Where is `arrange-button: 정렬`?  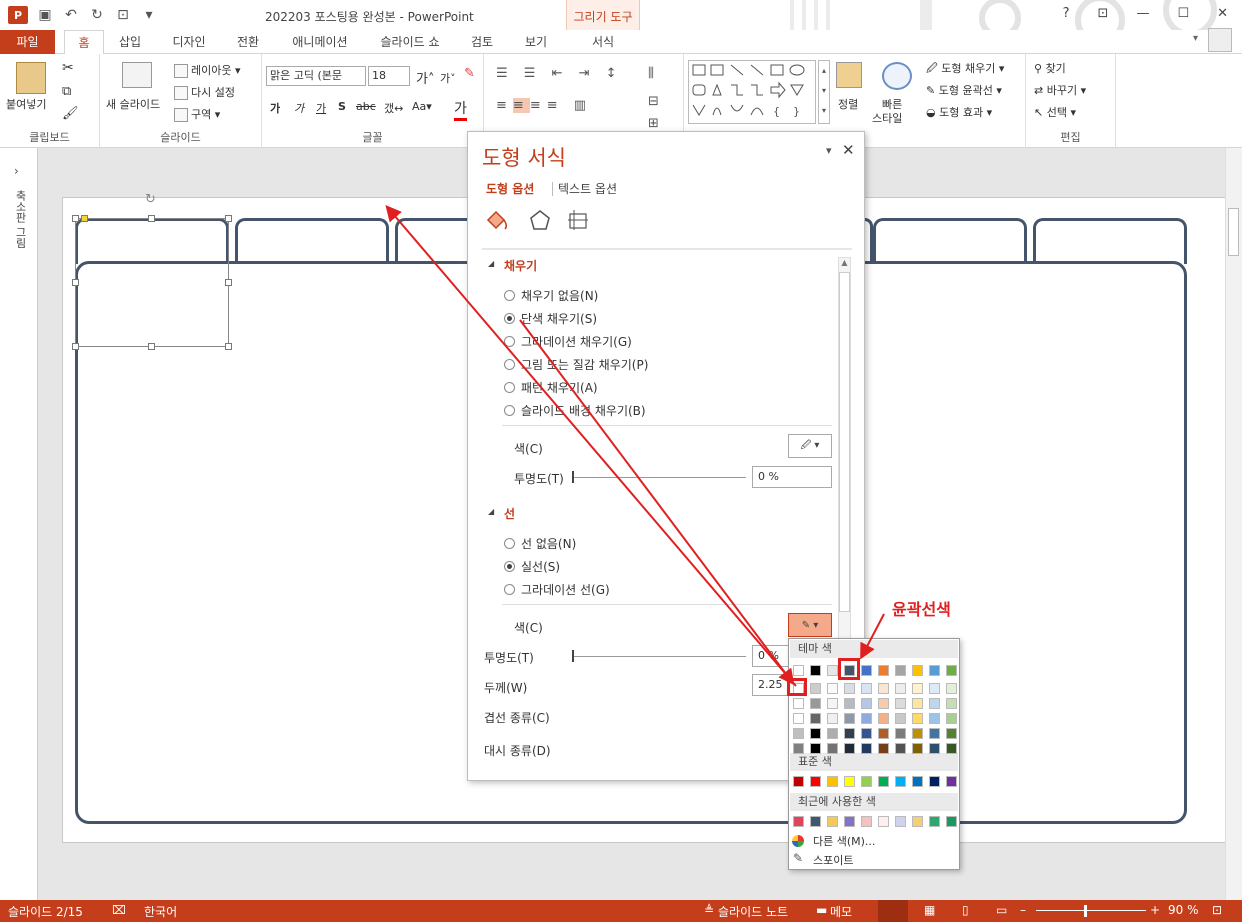 arrange-button: 정렬 is located at coordinates (848, 104).